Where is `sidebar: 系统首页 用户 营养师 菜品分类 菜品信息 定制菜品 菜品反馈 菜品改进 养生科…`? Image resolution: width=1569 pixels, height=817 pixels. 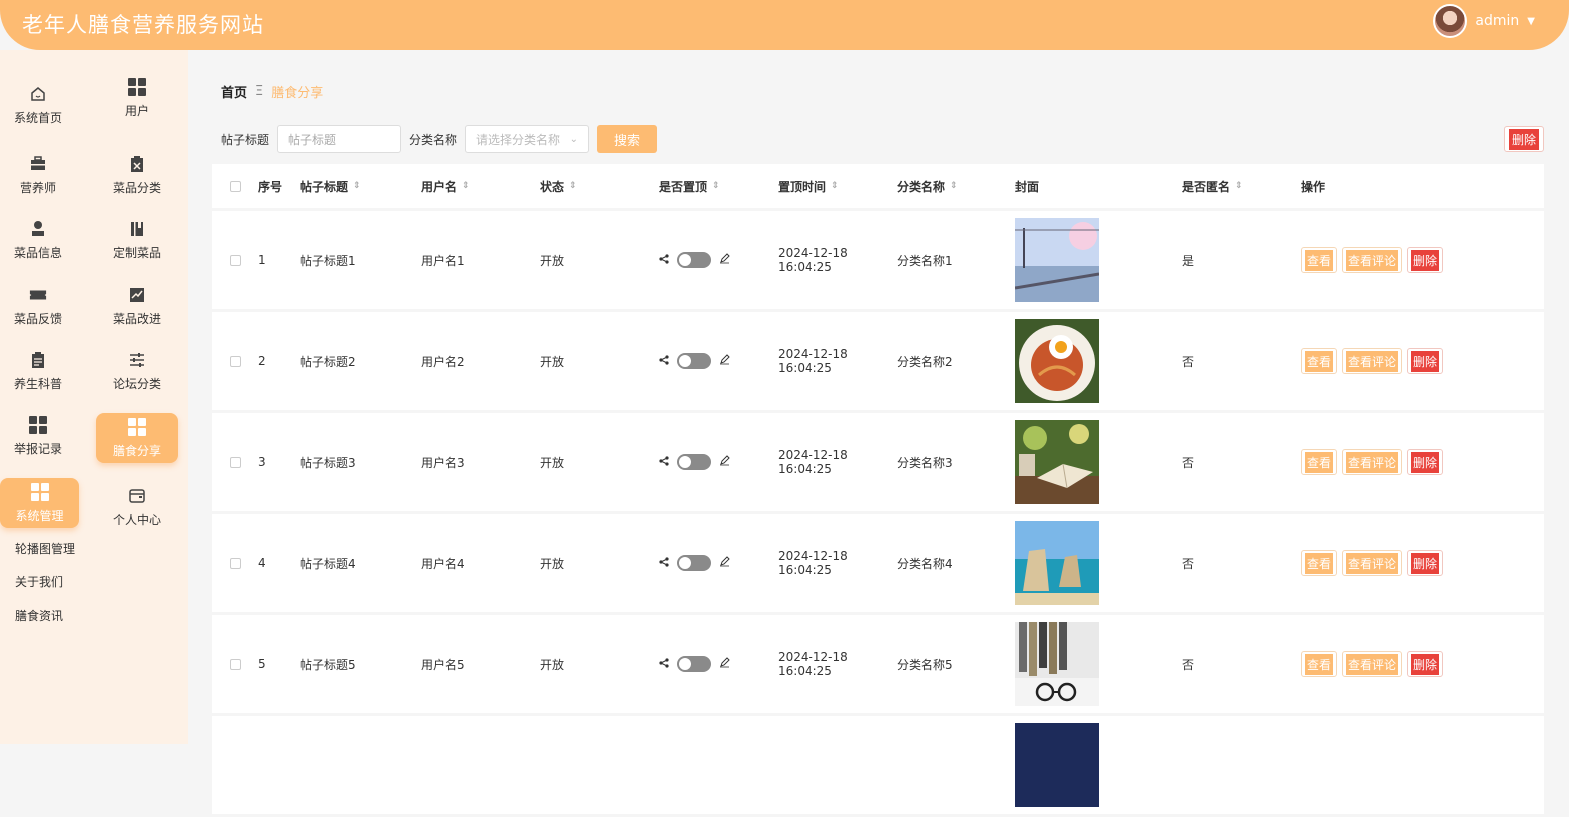 sidebar: 系统首页 用户 营养师 菜品分类 菜品信息 定制菜品 菜品反馈 菜品改进 养生科… is located at coordinates (94, 397).